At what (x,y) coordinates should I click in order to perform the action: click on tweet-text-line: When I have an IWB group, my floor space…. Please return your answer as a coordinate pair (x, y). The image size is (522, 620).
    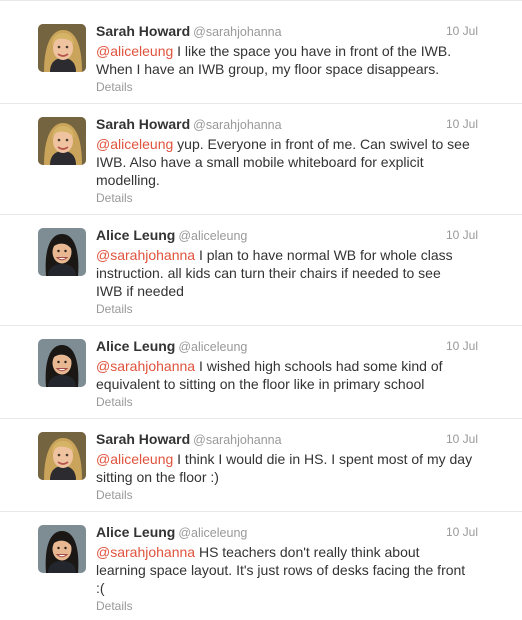
    Looking at the image, I should click on (268, 69).